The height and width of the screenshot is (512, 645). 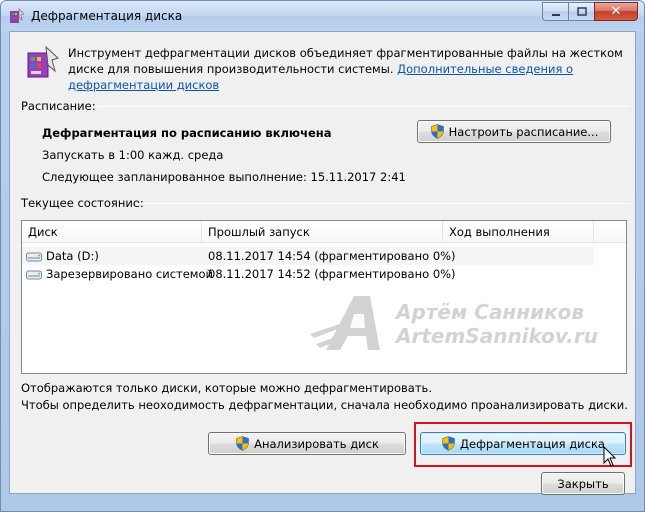 What do you see at coordinates (518, 232) in the screenshot?
I see `column-header-progress: Ход выполнения` at bounding box center [518, 232].